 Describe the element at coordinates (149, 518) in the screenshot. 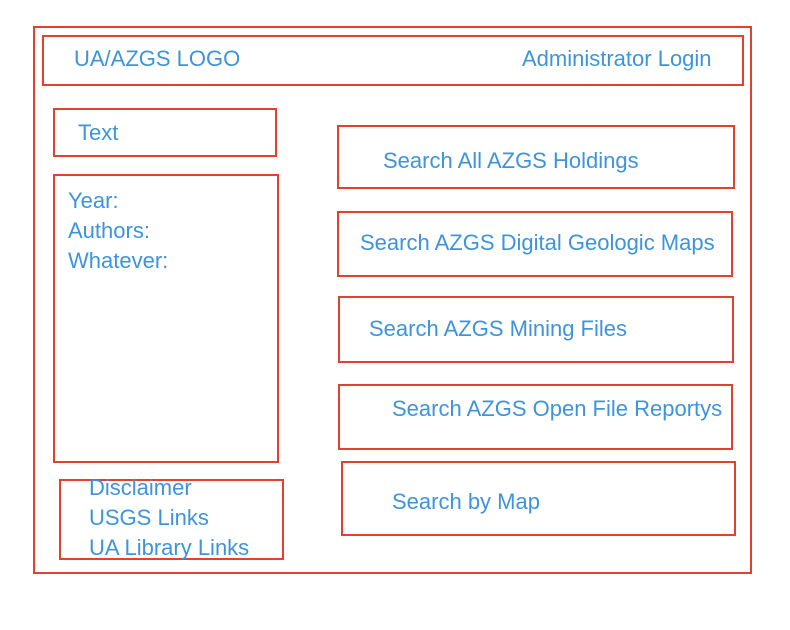

I see `usgs-links-link: USGS Links` at that location.